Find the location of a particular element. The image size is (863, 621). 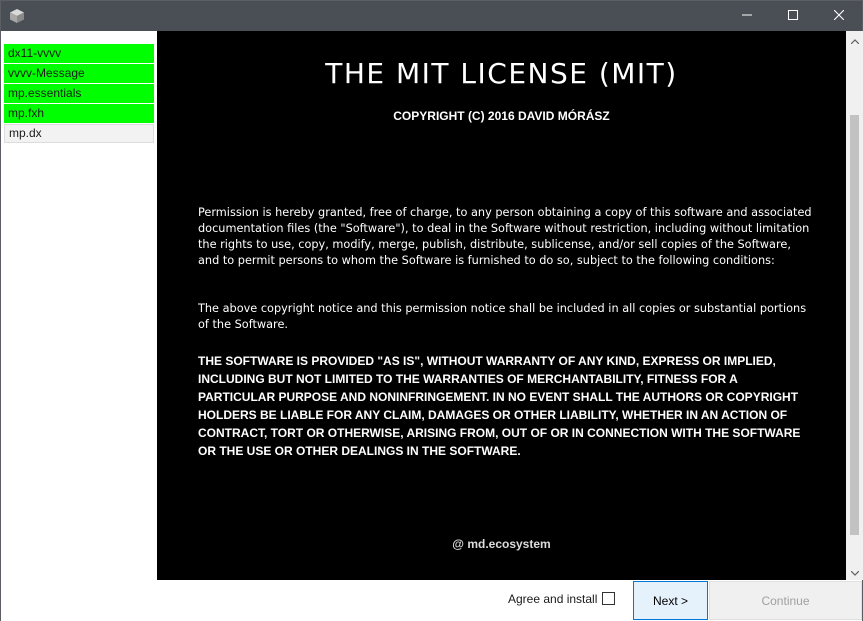

package-item-vvvv-message: vvvv-Message is located at coordinates (79, 73).